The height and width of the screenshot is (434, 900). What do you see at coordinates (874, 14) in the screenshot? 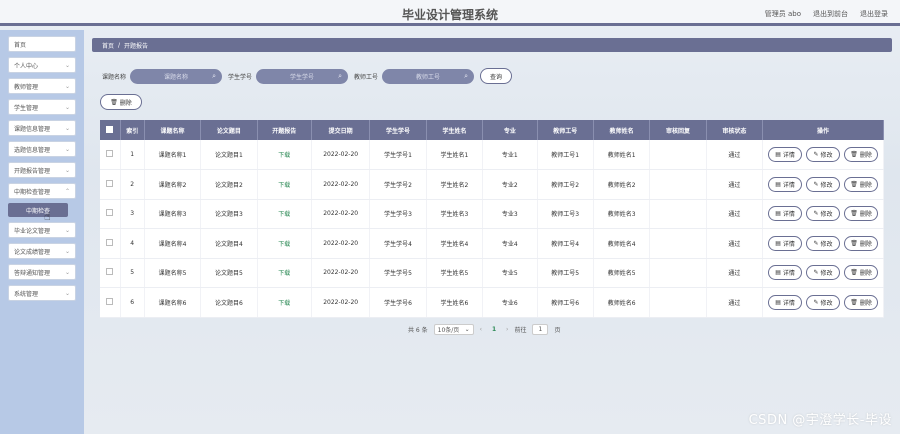
I see `logout-link: 退出登录` at bounding box center [874, 14].